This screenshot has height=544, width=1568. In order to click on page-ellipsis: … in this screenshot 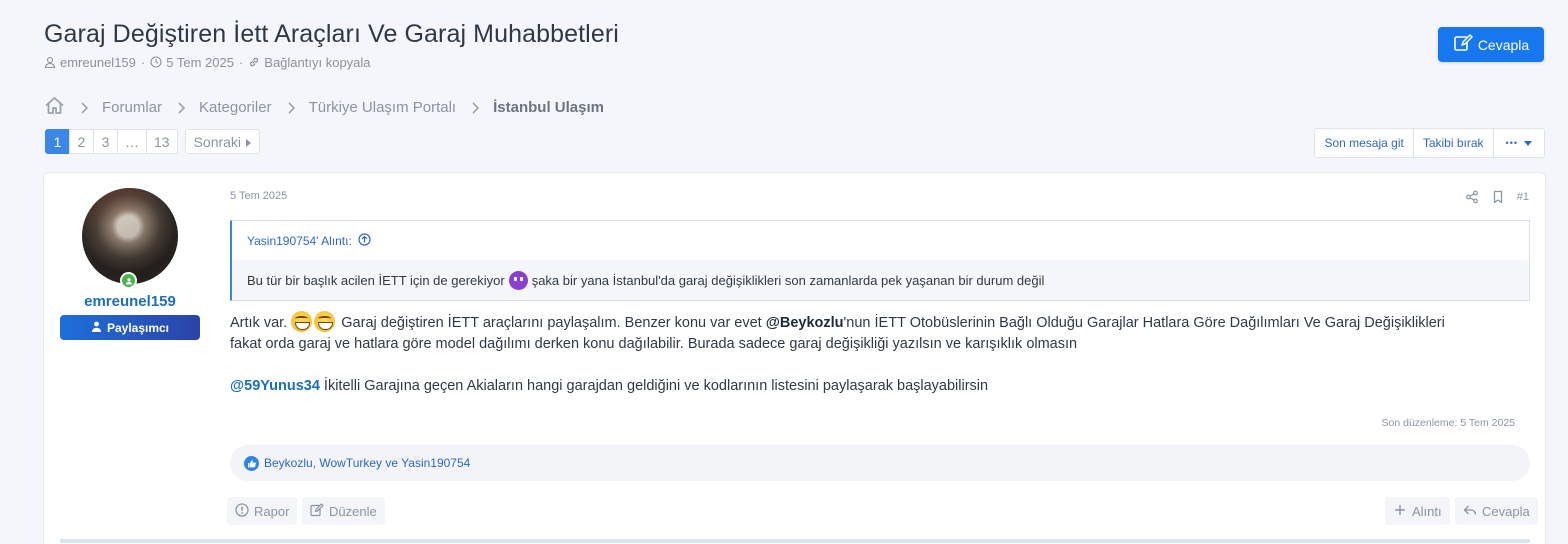, I will do `click(132, 141)`.